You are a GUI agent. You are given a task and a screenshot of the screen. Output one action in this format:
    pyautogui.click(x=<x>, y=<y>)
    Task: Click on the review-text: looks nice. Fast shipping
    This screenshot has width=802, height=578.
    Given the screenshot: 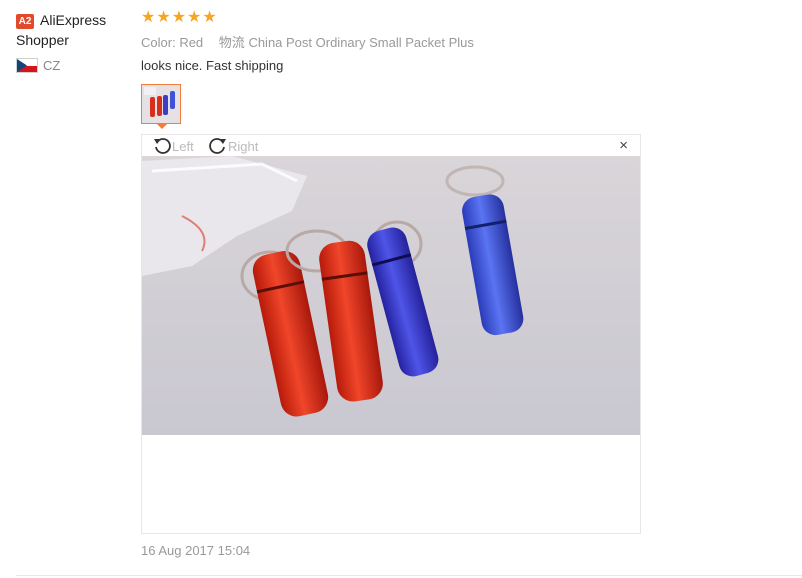 What is the action you would take?
    pyautogui.click(x=212, y=65)
    